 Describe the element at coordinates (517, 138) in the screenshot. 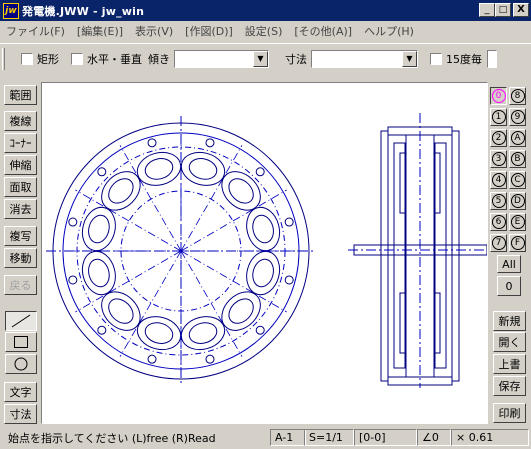

I see `layer-button-A: A` at that location.